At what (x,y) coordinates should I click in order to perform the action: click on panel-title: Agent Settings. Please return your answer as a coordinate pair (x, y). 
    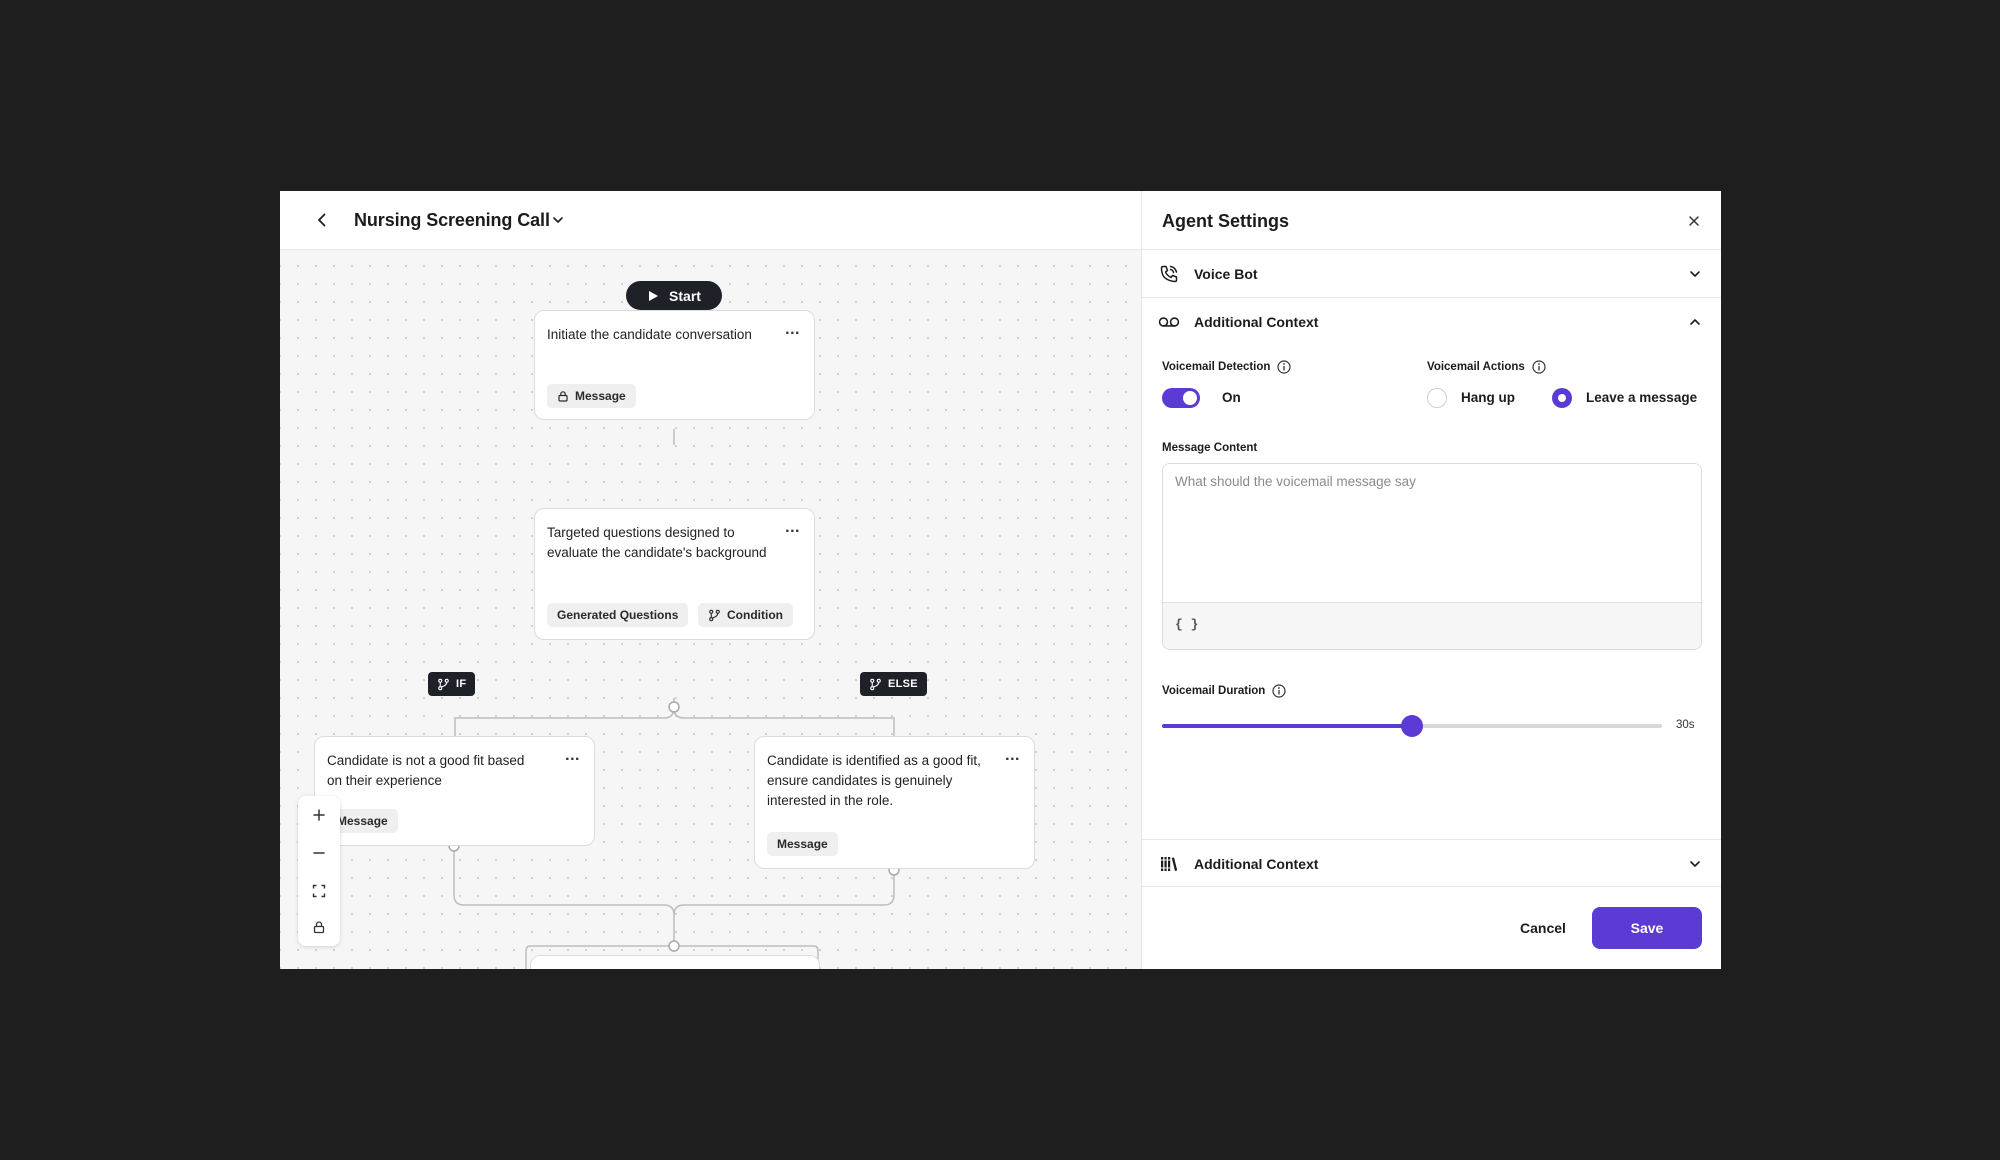
    Looking at the image, I should click on (1226, 221).